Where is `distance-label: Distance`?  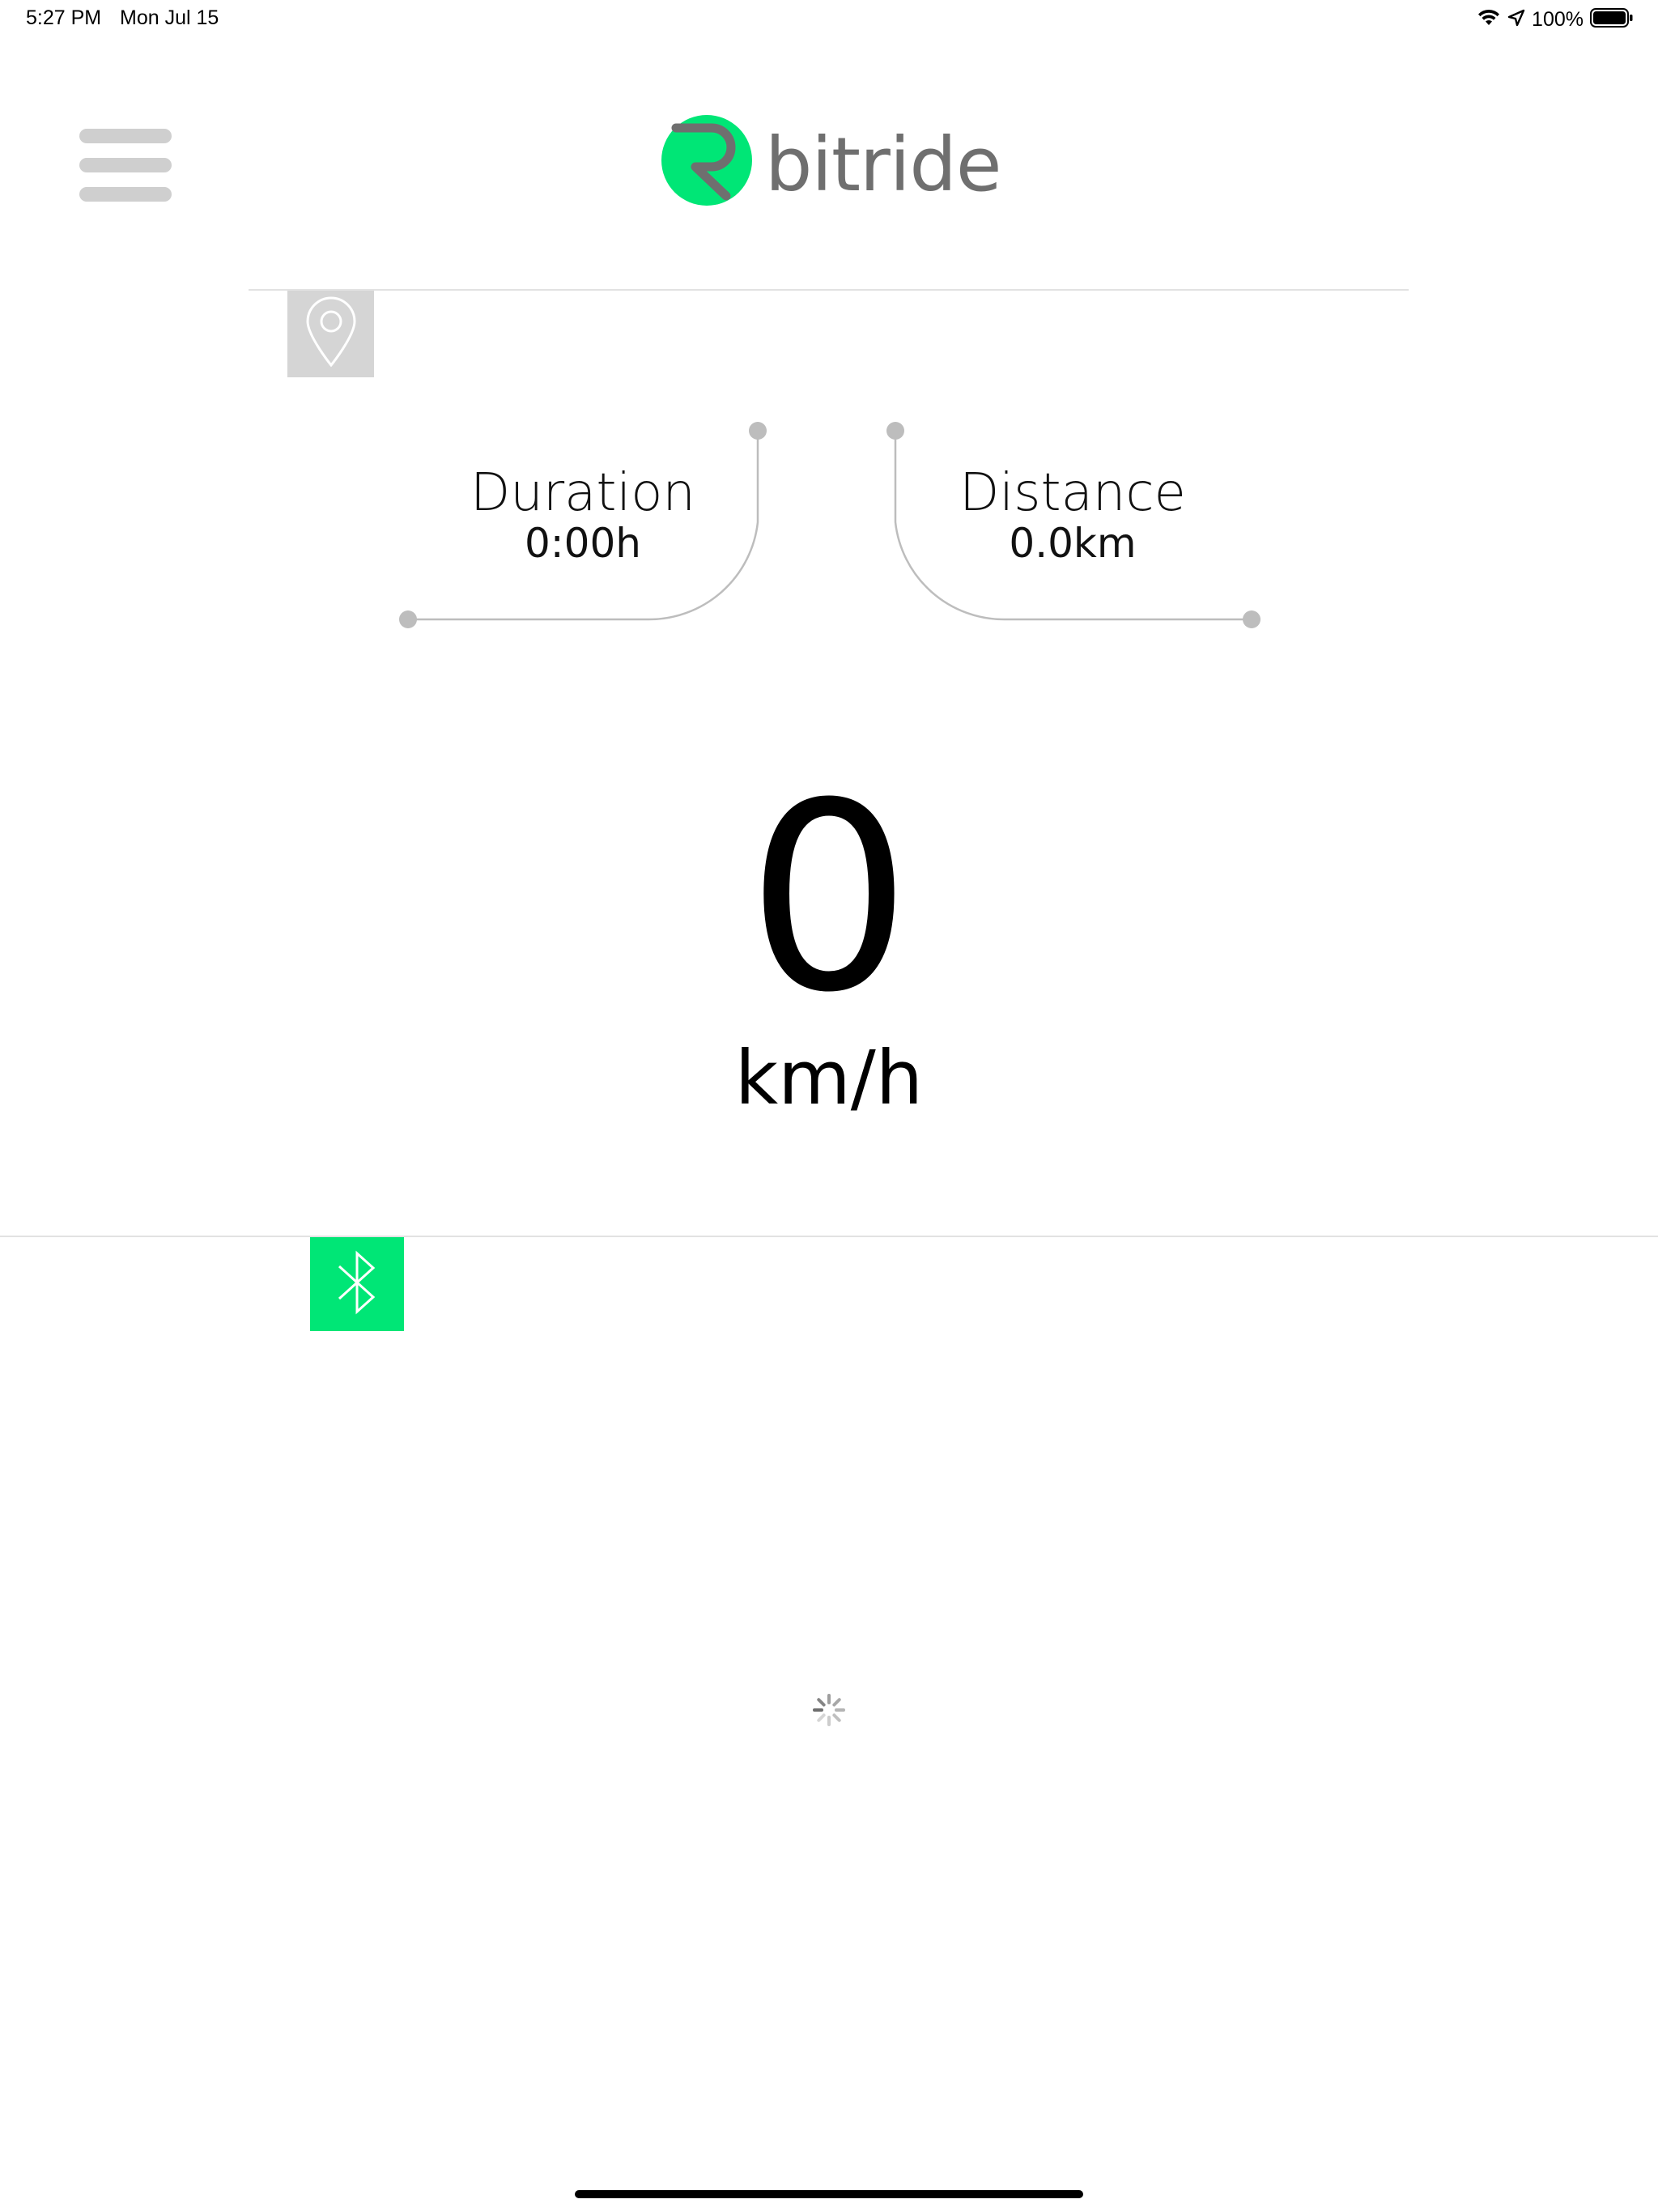
distance-label: Distance is located at coordinates (1072, 493).